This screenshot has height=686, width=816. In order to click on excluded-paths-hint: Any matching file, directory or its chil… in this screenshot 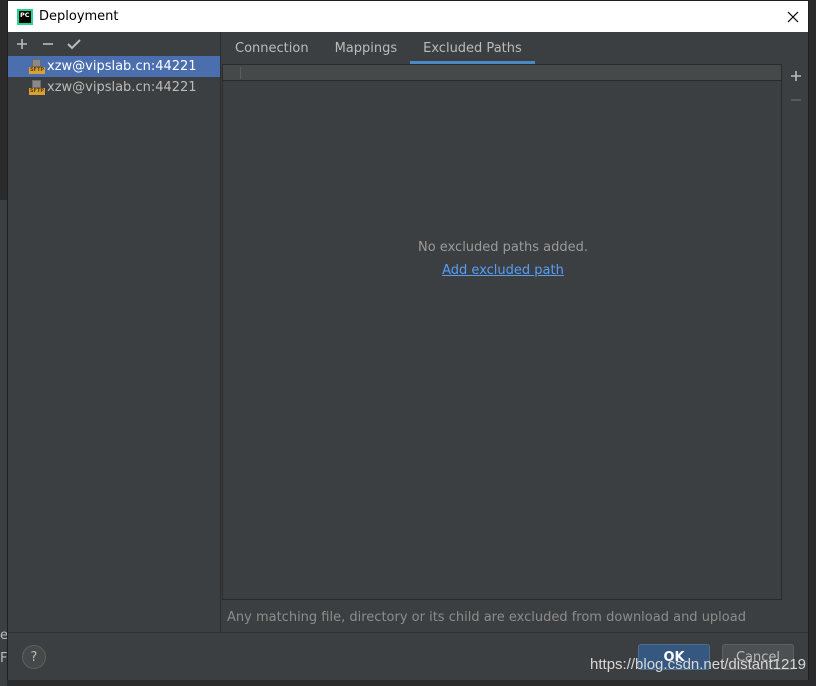, I will do `click(486, 617)`.